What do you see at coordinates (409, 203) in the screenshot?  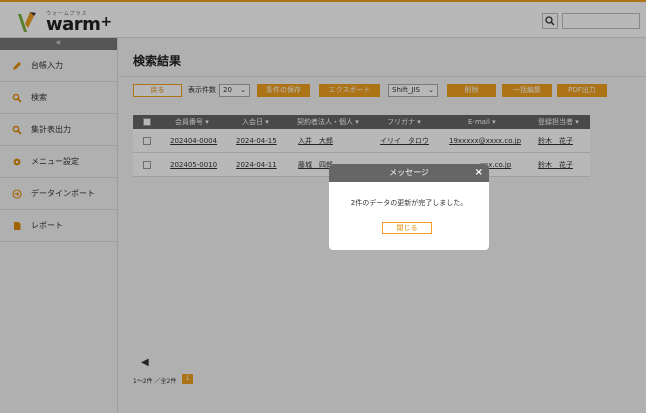 I see `dialog-message: 2件のデータの更新が完了しました。` at bounding box center [409, 203].